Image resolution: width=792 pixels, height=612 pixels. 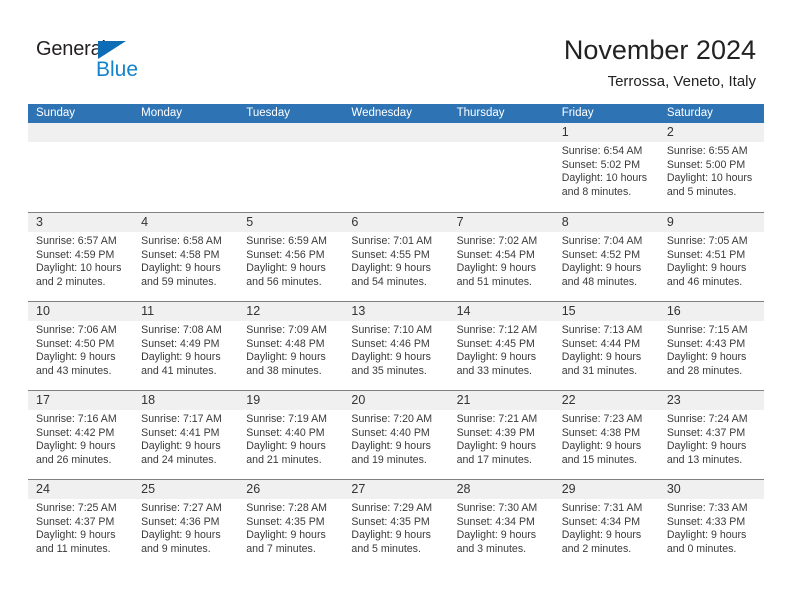 I want to click on weekday-header-monday: Monday, so click(x=162, y=113).